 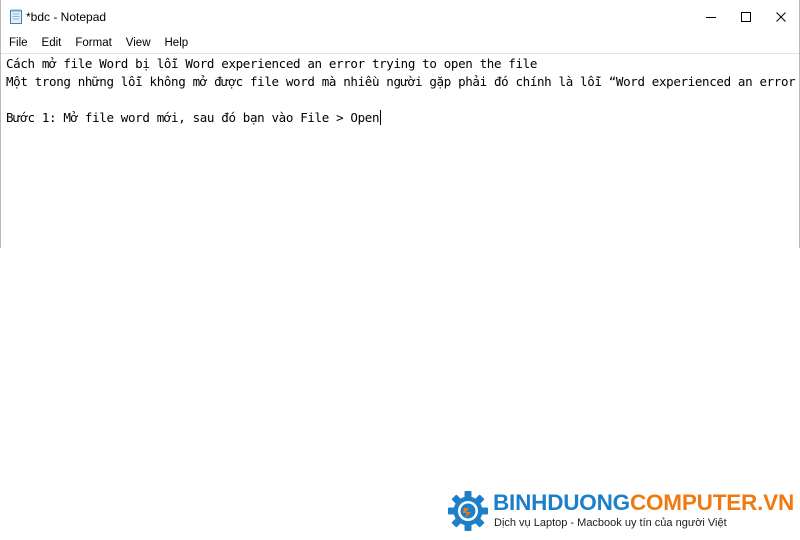 I want to click on menu-edit: Edit, so click(x=52, y=43).